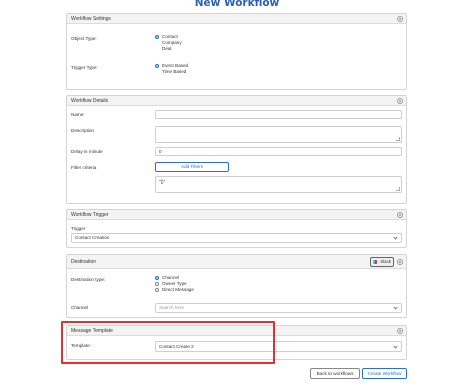 This screenshot has width=474, height=387. Describe the element at coordinates (178, 289) in the screenshot. I see `destination-type-dm-label: Direct Message` at that location.